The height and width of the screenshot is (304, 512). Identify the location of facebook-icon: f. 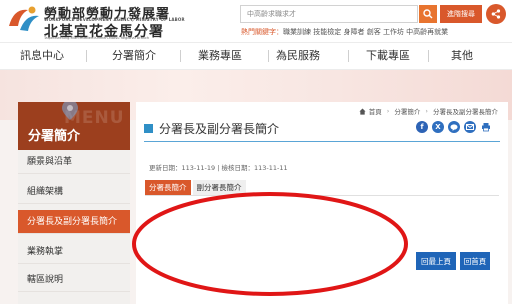
(422, 127).